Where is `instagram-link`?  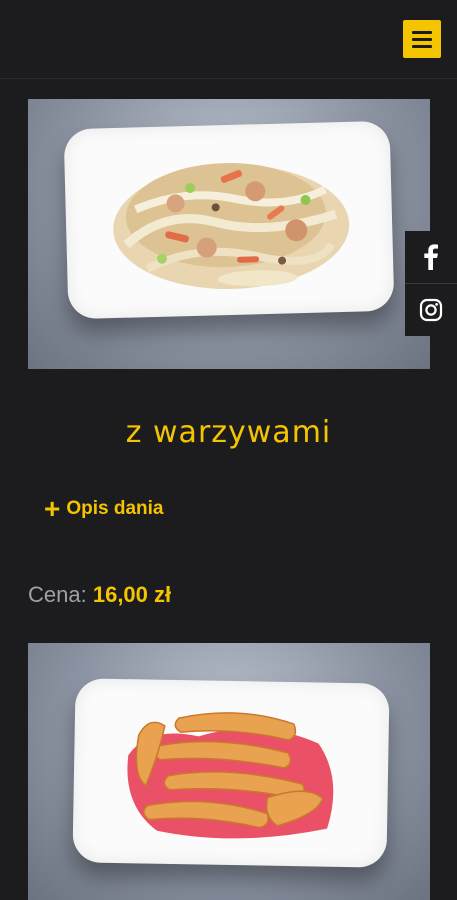 instagram-link is located at coordinates (431, 310).